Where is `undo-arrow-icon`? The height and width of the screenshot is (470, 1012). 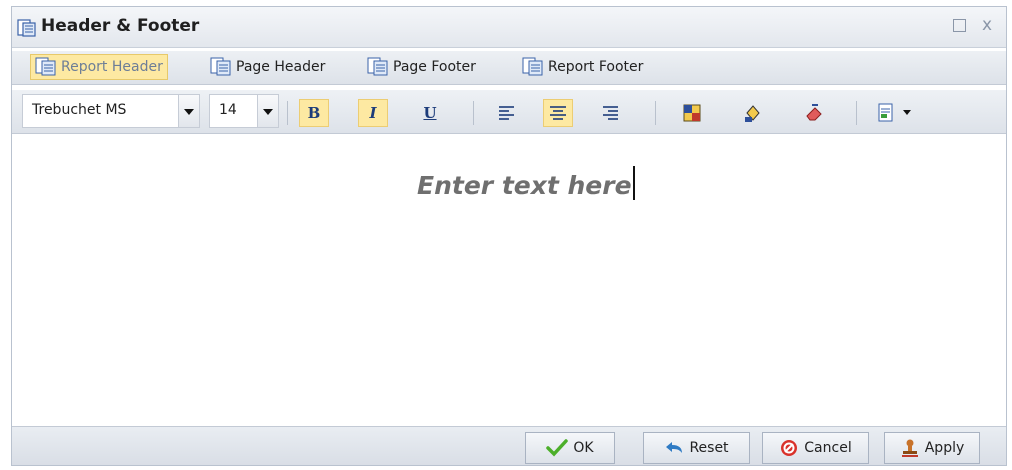
undo-arrow-icon is located at coordinates (674, 447).